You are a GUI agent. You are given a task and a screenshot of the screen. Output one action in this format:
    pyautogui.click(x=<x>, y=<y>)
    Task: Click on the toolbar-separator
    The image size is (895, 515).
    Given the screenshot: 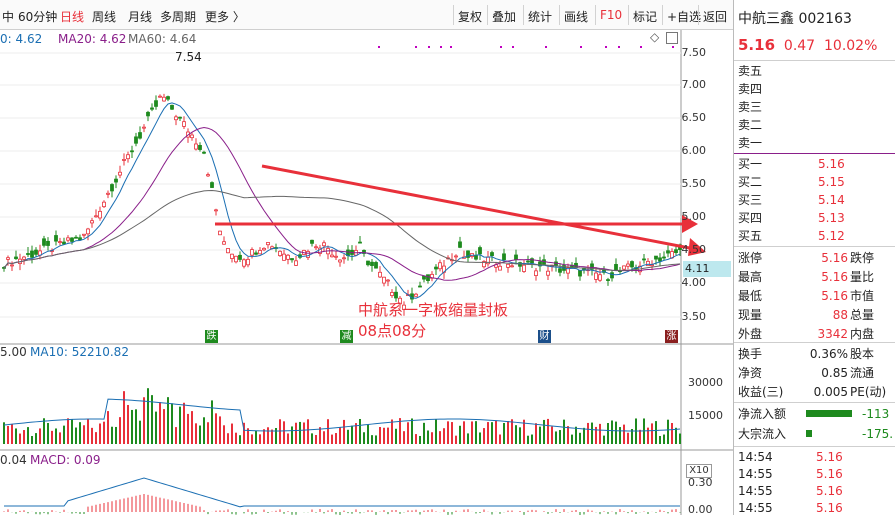 What is the action you would take?
    pyautogui.click(x=523, y=15)
    